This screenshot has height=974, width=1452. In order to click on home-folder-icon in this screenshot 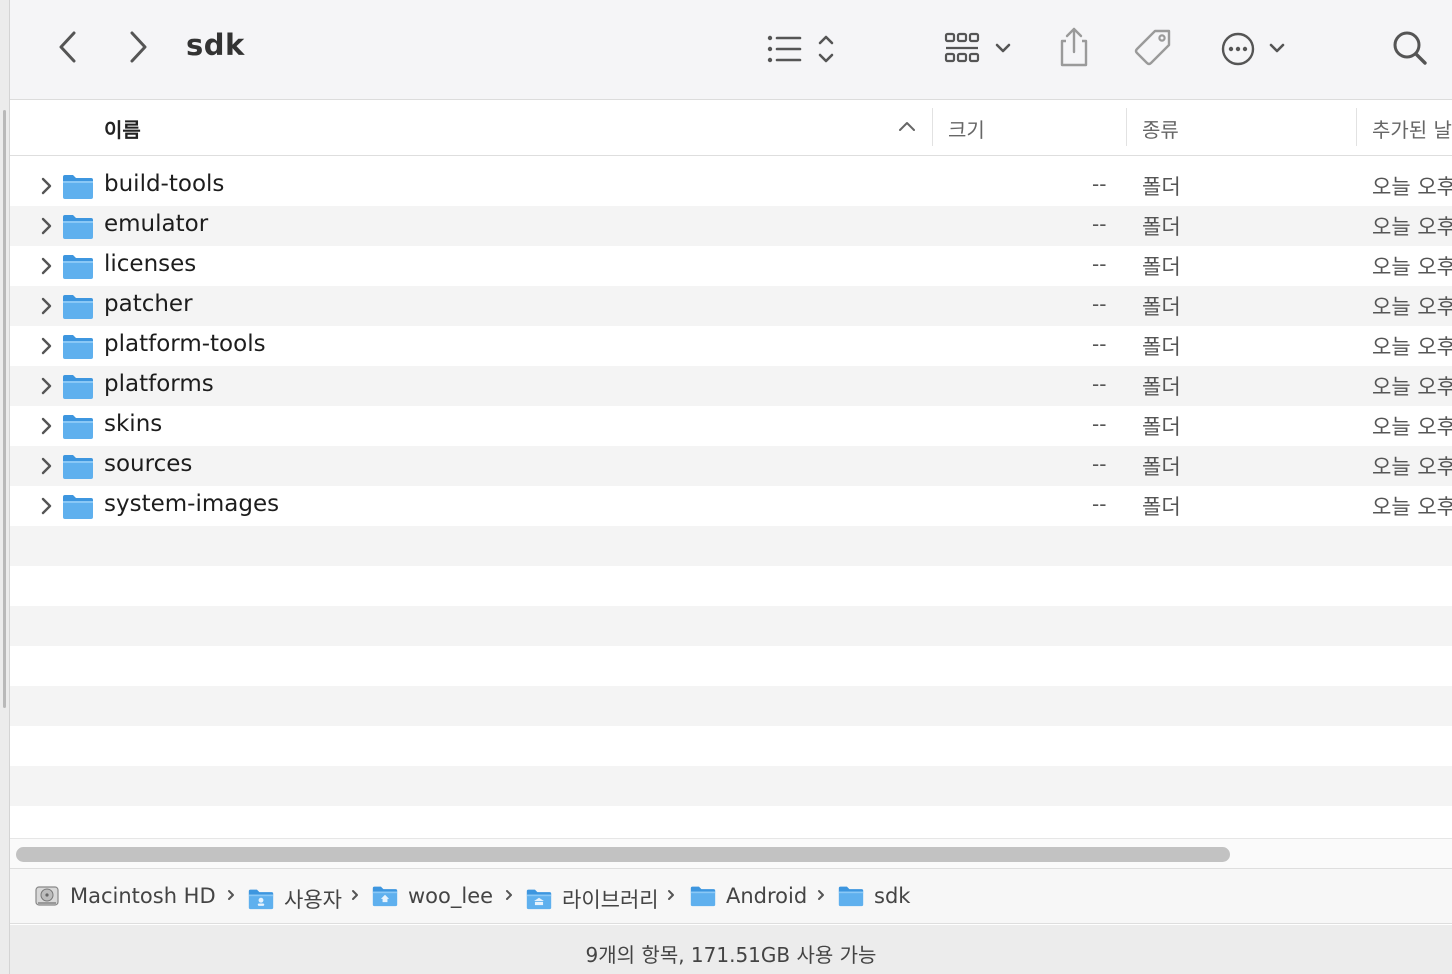, I will do `click(385, 896)`.